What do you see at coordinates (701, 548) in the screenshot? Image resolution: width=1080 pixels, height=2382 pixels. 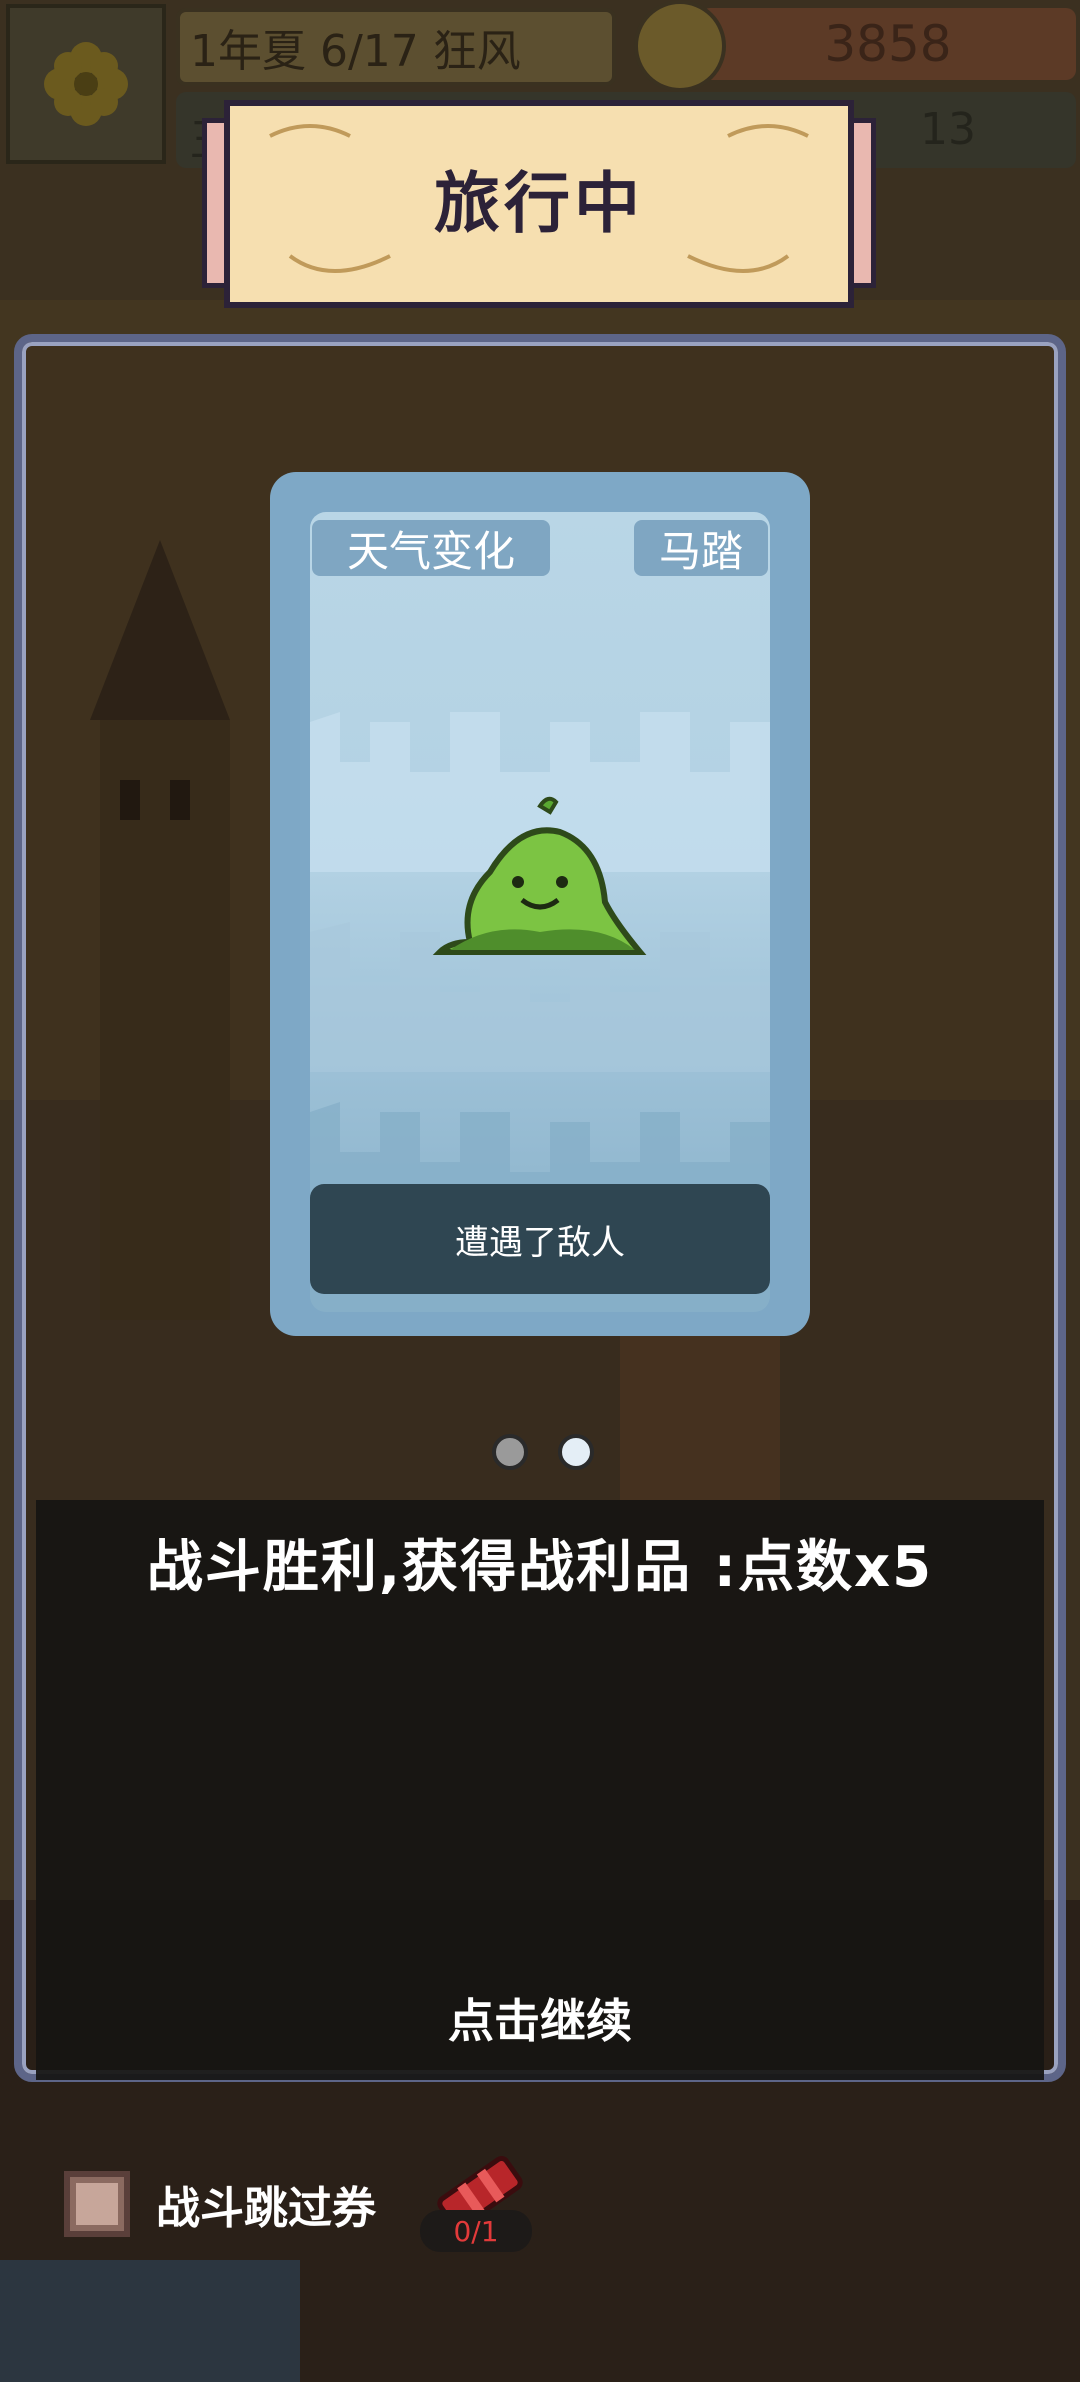 I see `road-tag: 马踏` at bounding box center [701, 548].